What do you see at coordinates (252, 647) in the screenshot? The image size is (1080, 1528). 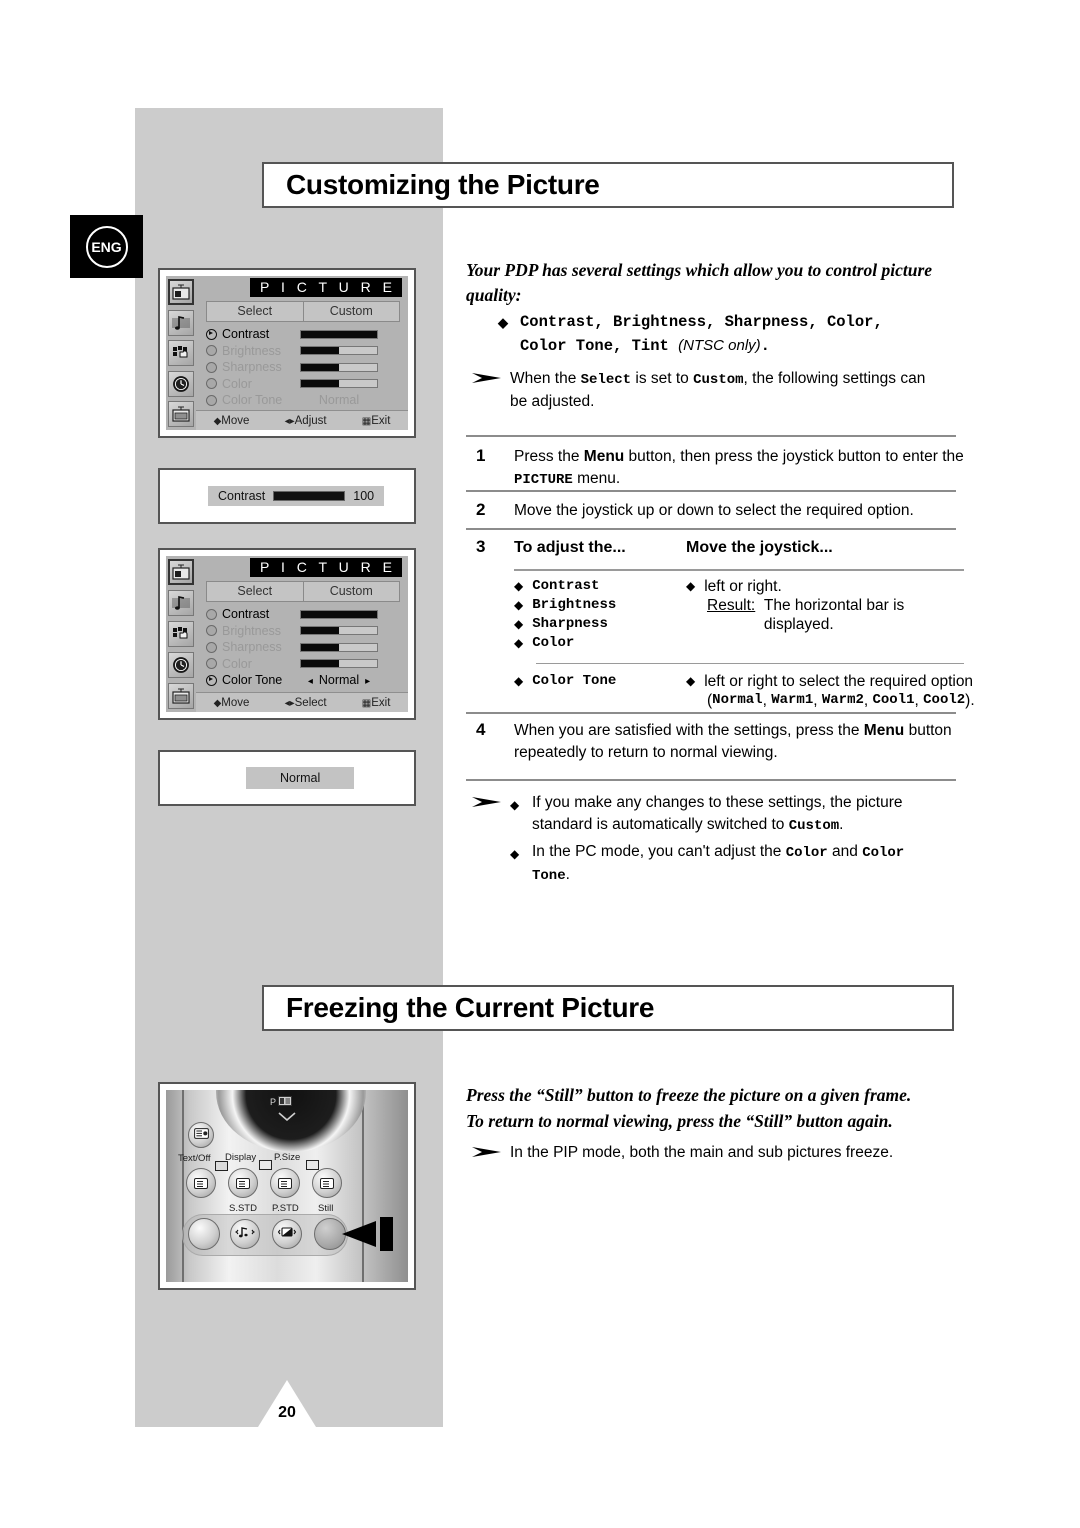 I see `osd-item-label: Sharpness` at bounding box center [252, 647].